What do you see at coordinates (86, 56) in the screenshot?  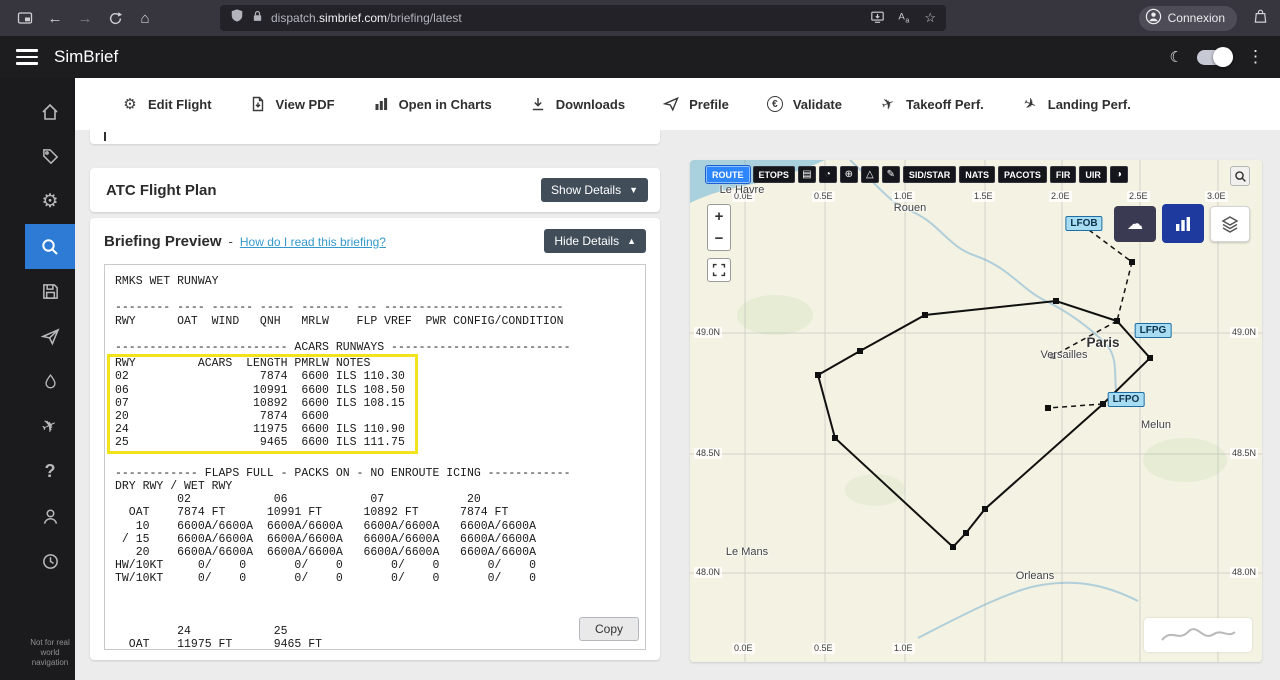 I see `app-title: SimBrief` at bounding box center [86, 56].